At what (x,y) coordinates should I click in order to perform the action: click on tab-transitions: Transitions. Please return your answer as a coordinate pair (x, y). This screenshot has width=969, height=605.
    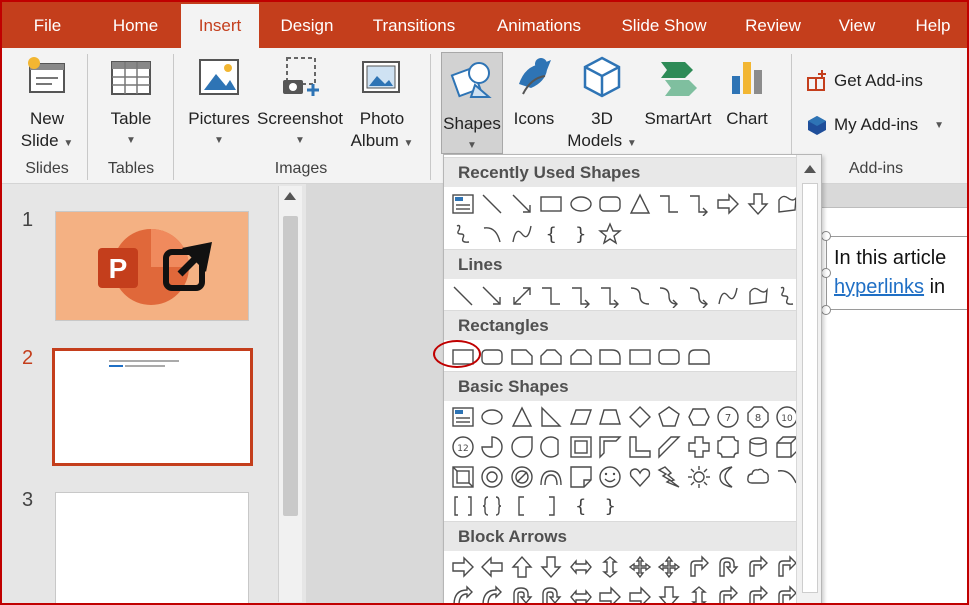
    Looking at the image, I should click on (414, 24).